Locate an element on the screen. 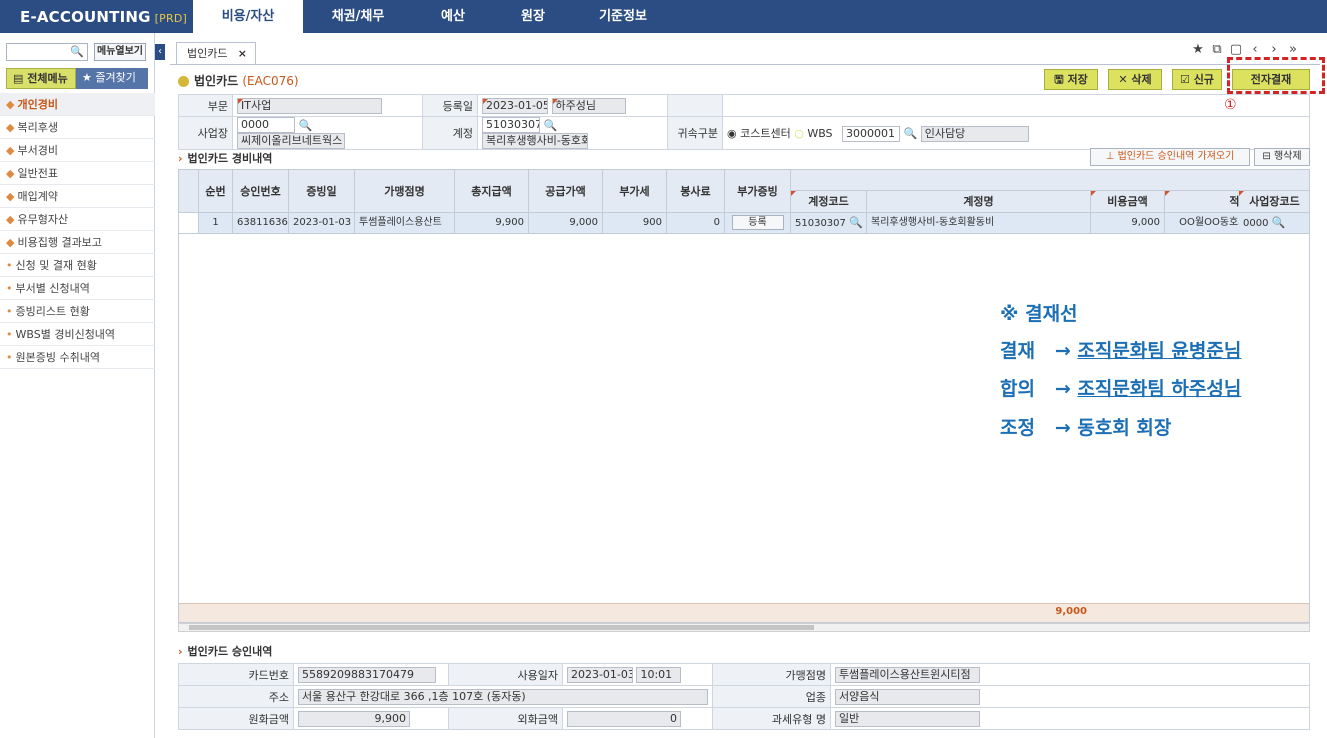 The width and height of the screenshot is (1327, 738). approval-line-heading: ※ 결재선 is located at coordinates (1039, 314).